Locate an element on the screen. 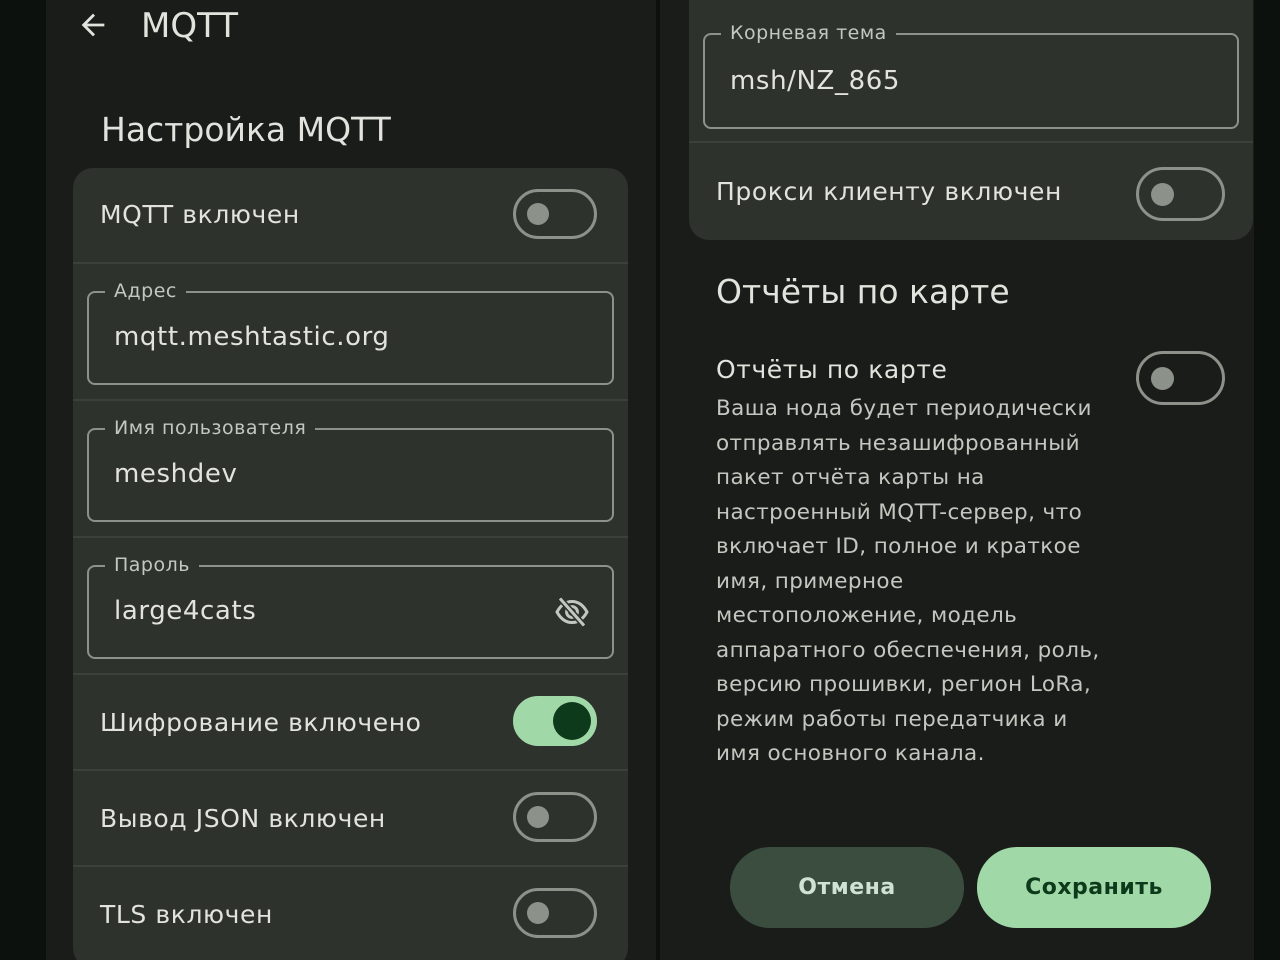 The image size is (1280, 960). row-address: Адрес is located at coordinates (350, 332).